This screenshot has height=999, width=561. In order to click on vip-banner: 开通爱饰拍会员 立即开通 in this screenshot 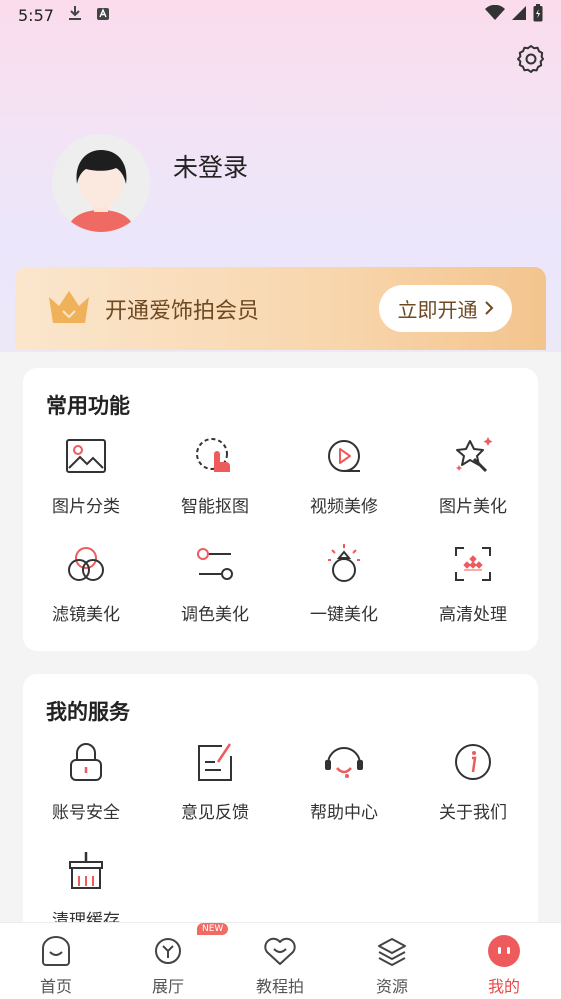, I will do `click(280, 308)`.